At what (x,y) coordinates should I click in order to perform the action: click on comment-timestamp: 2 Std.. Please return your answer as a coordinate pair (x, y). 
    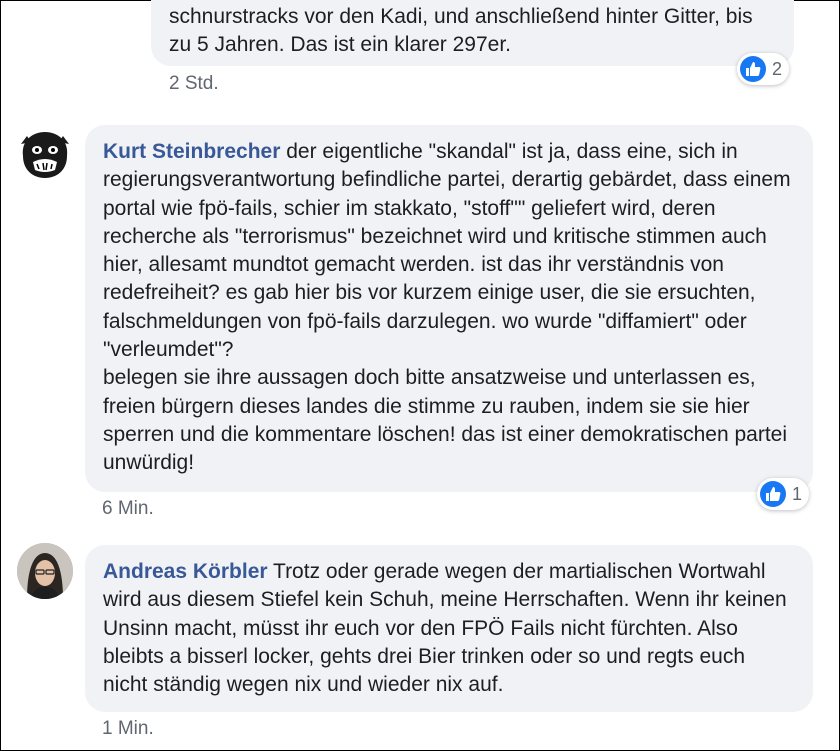
    Looking at the image, I should click on (194, 84).